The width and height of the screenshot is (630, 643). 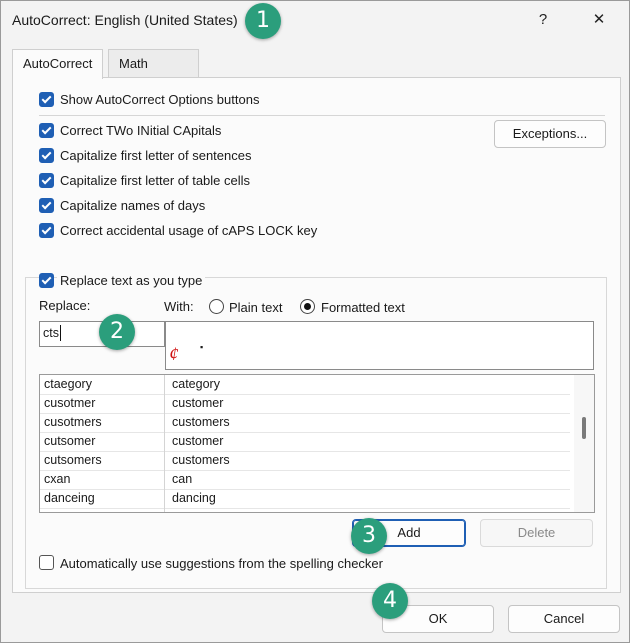 What do you see at coordinates (133, 205) in the screenshot?
I see `cap-days-label: Capitalize names of days` at bounding box center [133, 205].